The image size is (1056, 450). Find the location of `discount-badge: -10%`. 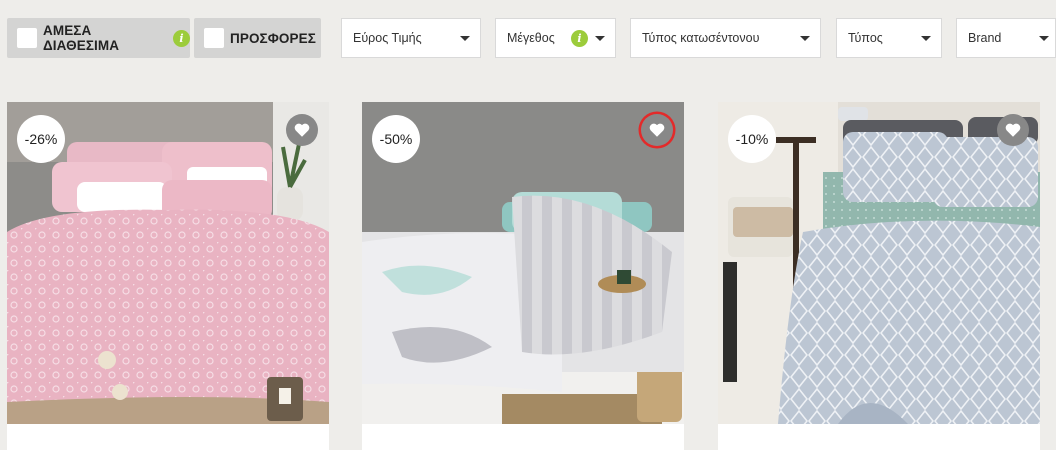

discount-badge: -10% is located at coordinates (752, 139).